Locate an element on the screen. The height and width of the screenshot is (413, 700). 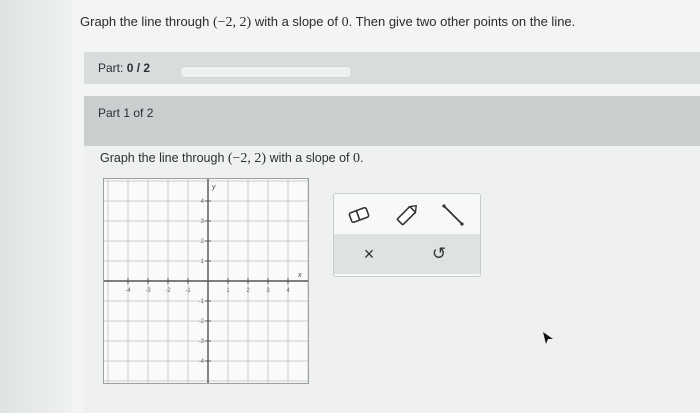
line-tool-icon is located at coordinates (453, 215).